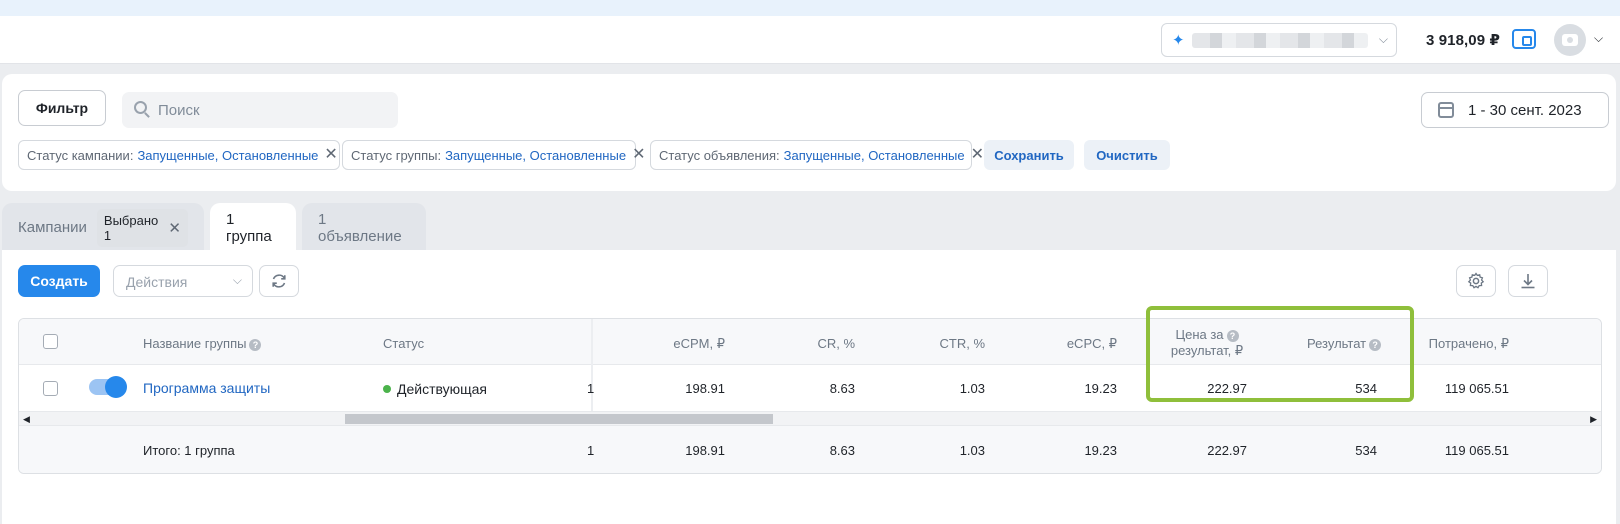 The height and width of the screenshot is (524, 1620). I want to click on tab-campaigns: Кампании Выбрано 1 ✕, so click(103, 227).